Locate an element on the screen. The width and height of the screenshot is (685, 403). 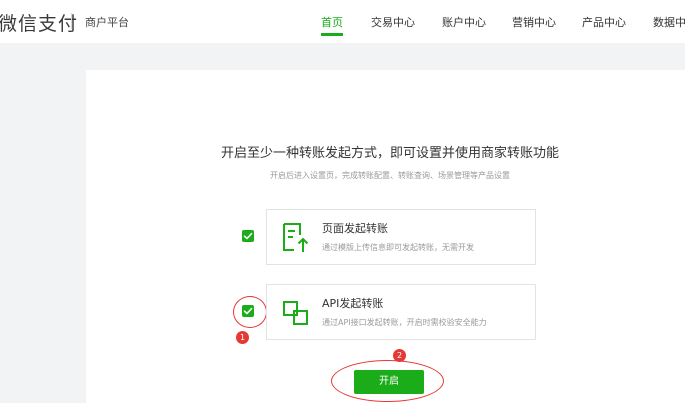
checkmark-icon is located at coordinates (248, 236).